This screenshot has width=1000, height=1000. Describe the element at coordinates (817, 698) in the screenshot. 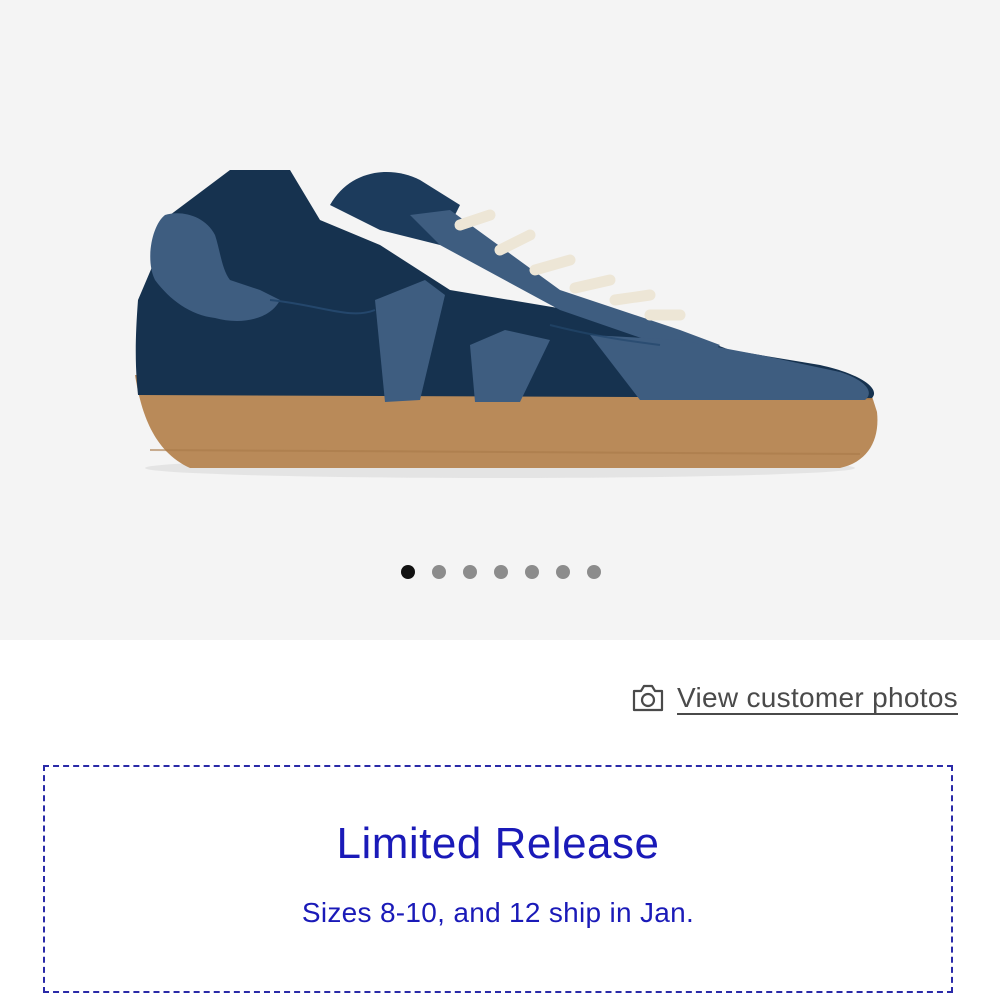

I see `view-customer-photos-label: View customer photos` at that location.